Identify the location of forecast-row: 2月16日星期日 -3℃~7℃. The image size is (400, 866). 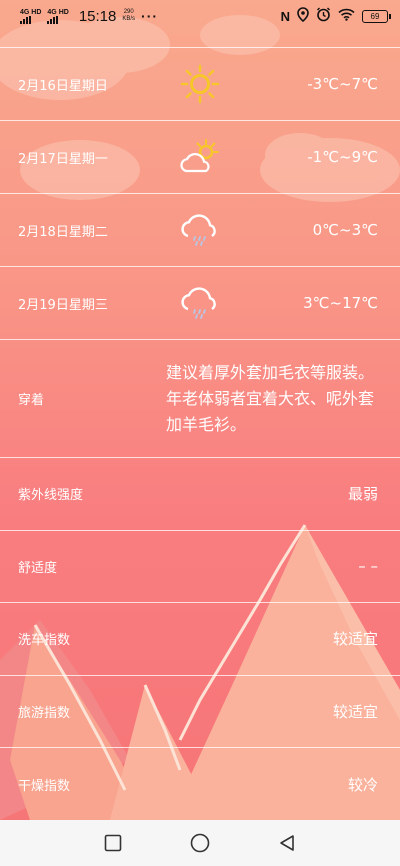
(200, 84).